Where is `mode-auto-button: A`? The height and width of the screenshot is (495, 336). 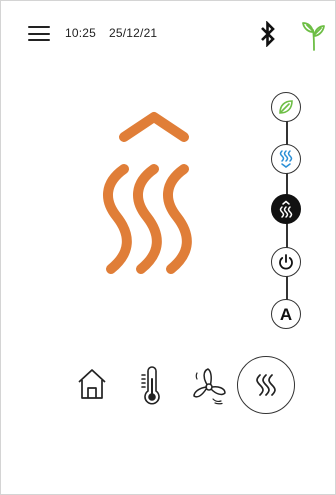 mode-auto-button: A is located at coordinates (286, 314).